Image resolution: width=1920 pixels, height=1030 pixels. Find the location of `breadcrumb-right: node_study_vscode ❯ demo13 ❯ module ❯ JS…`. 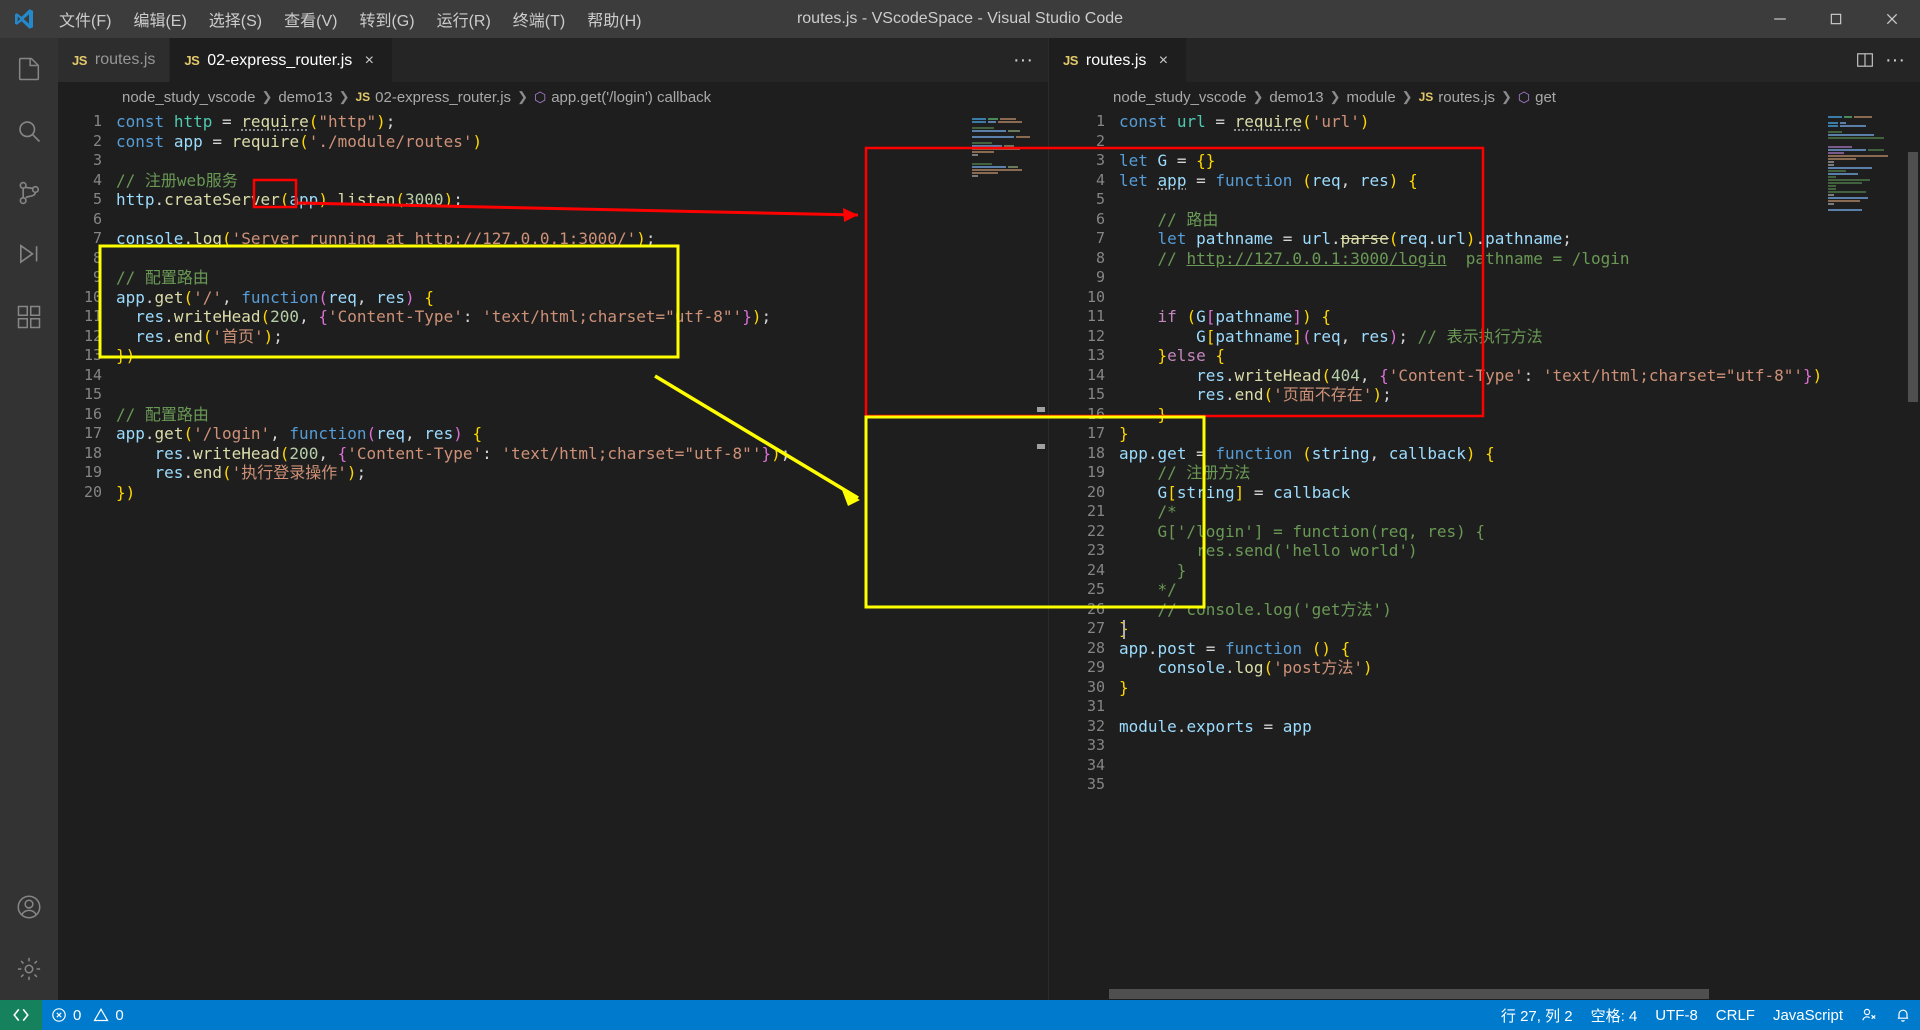

breadcrumb-right: node_study_vscode ❯ demo13 ❯ module ❯ JS… is located at coordinates (1484, 97).